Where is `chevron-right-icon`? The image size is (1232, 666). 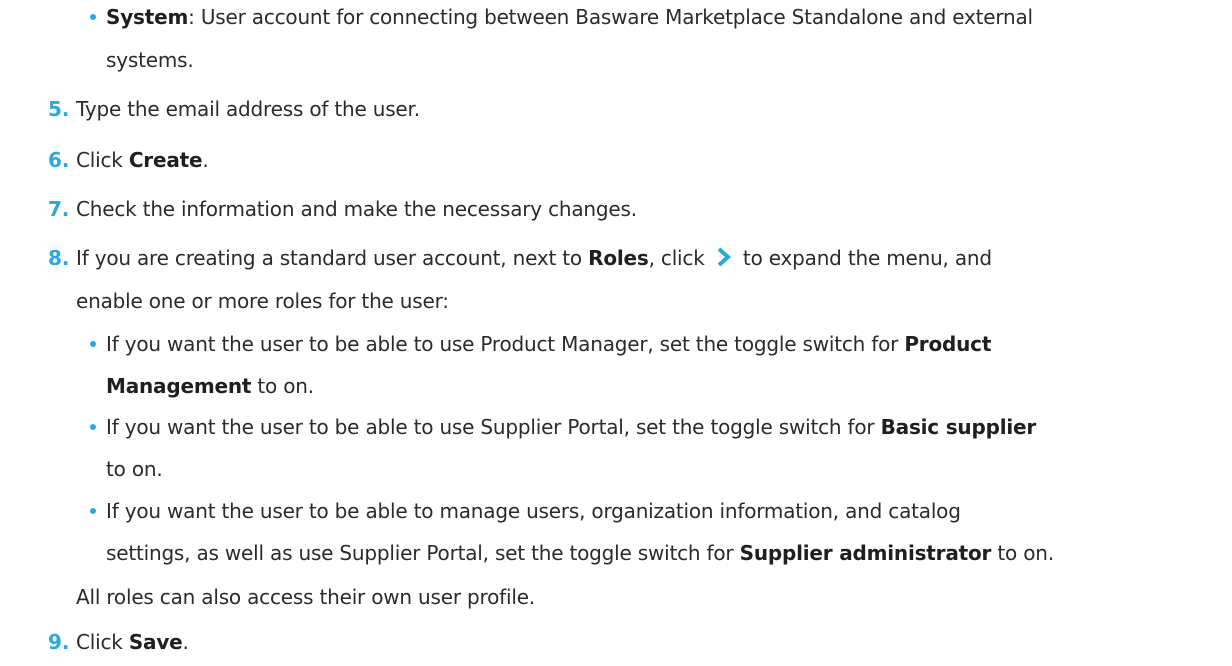 chevron-right-icon is located at coordinates (724, 257).